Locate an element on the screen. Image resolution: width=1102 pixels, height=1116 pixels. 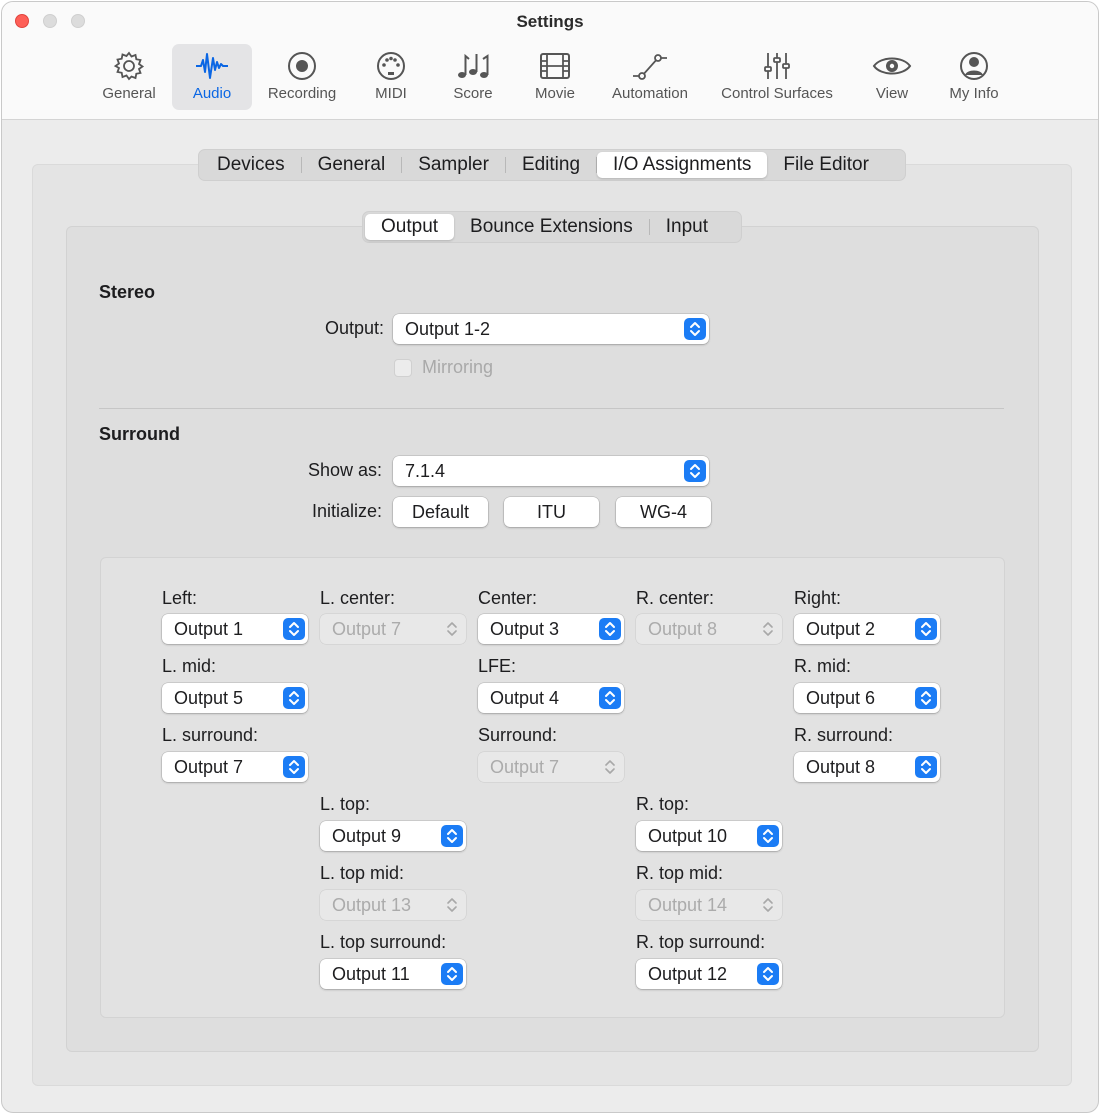
r-center-label: R. center: is located at coordinates (675, 598).